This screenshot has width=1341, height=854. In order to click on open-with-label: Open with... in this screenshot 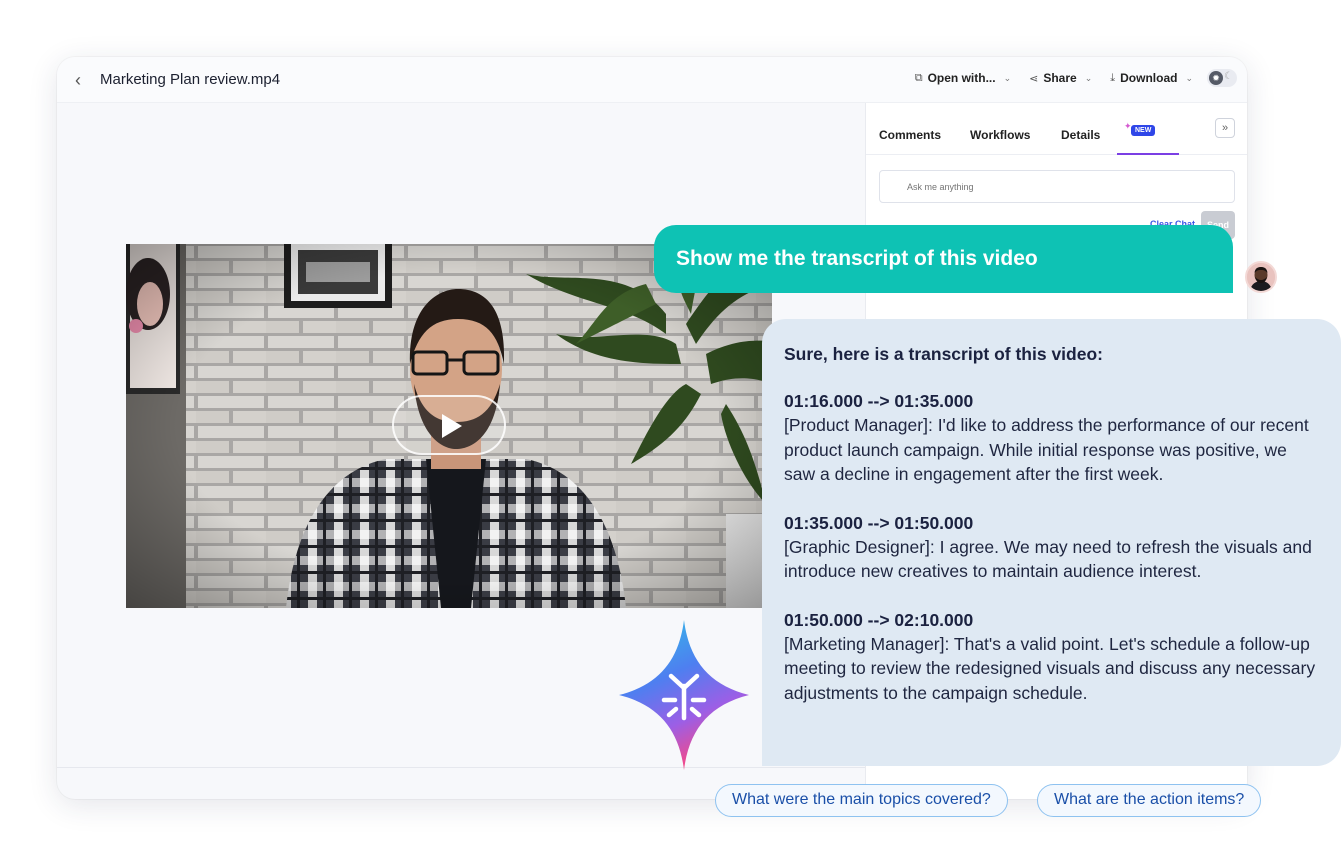, I will do `click(961, 78)`.